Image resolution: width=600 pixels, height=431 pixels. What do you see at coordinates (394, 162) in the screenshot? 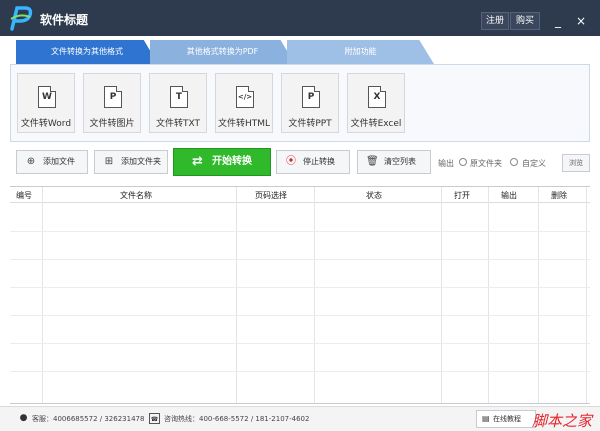
I see `clear-list-button: 🗑 清空列表` at bounding box center [394, 162].